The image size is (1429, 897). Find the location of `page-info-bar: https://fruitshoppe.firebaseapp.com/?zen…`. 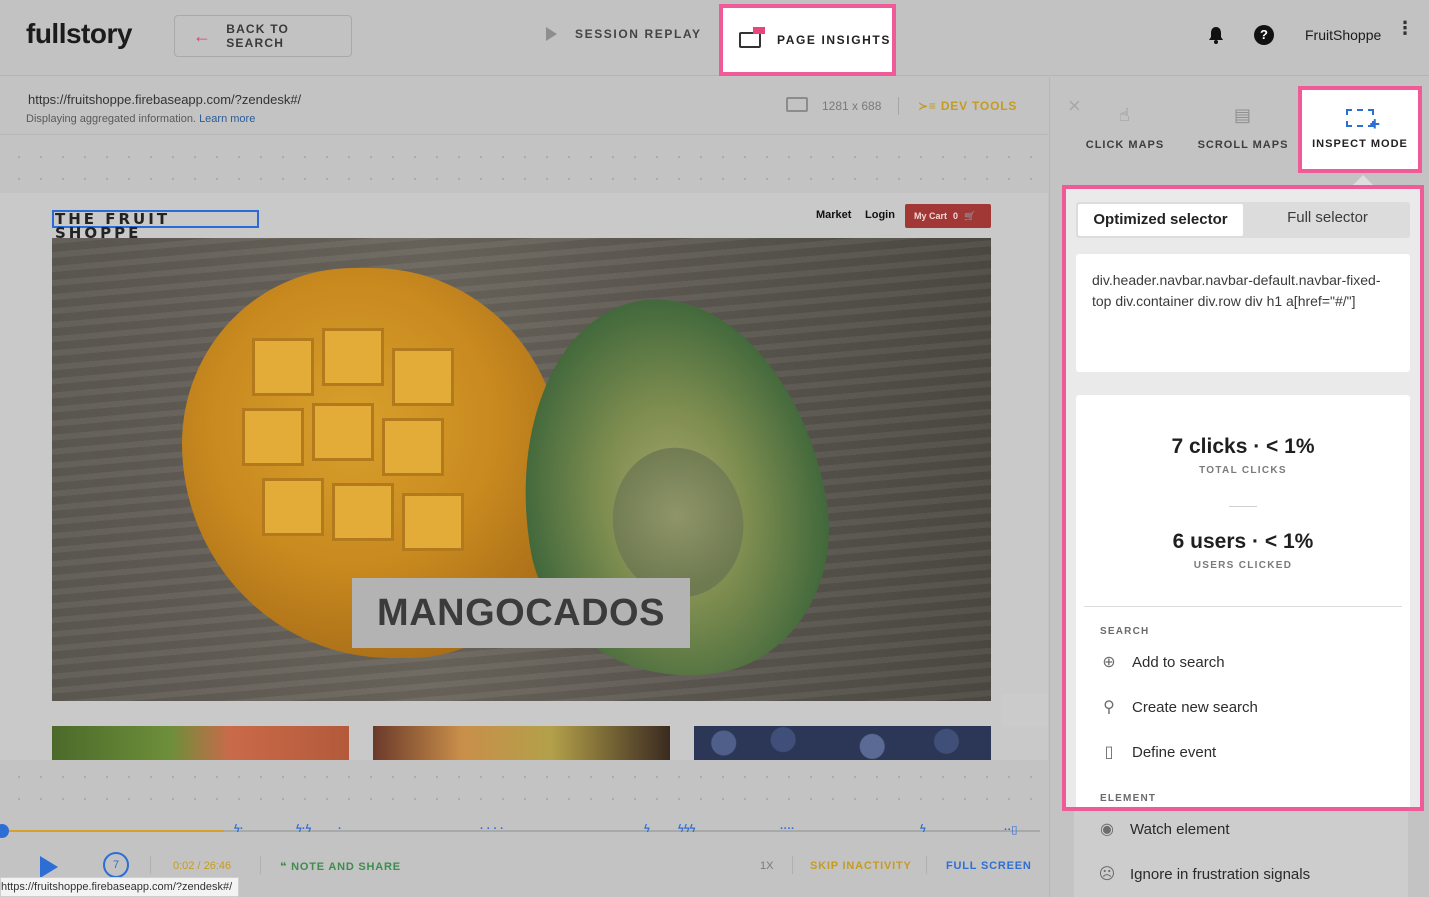

page-info-bar: https://fruitshoppe.firebaseapp.com/?zen… is located at coordinates (524, 106).